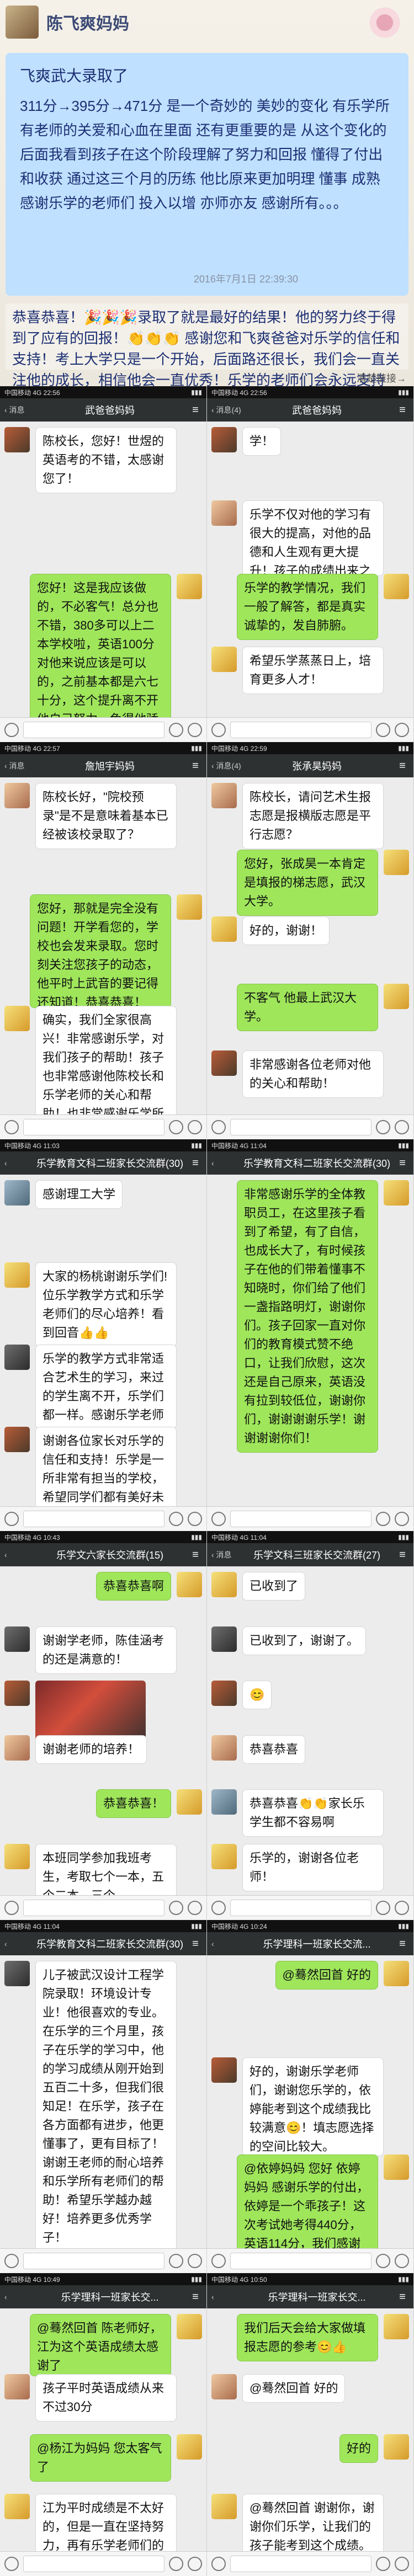 Image resolution: width=414 pixels, height=2576 pixels. I want to click on message-bubble: 😊, so click(257, 1695).